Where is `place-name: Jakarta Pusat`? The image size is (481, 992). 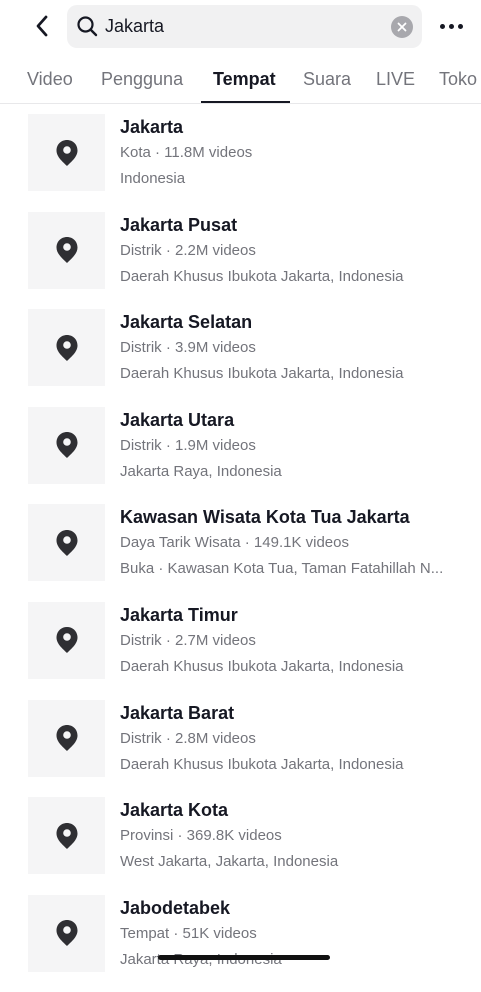
place-name: Jakarta Pusat is located at coordinates (179, 224).